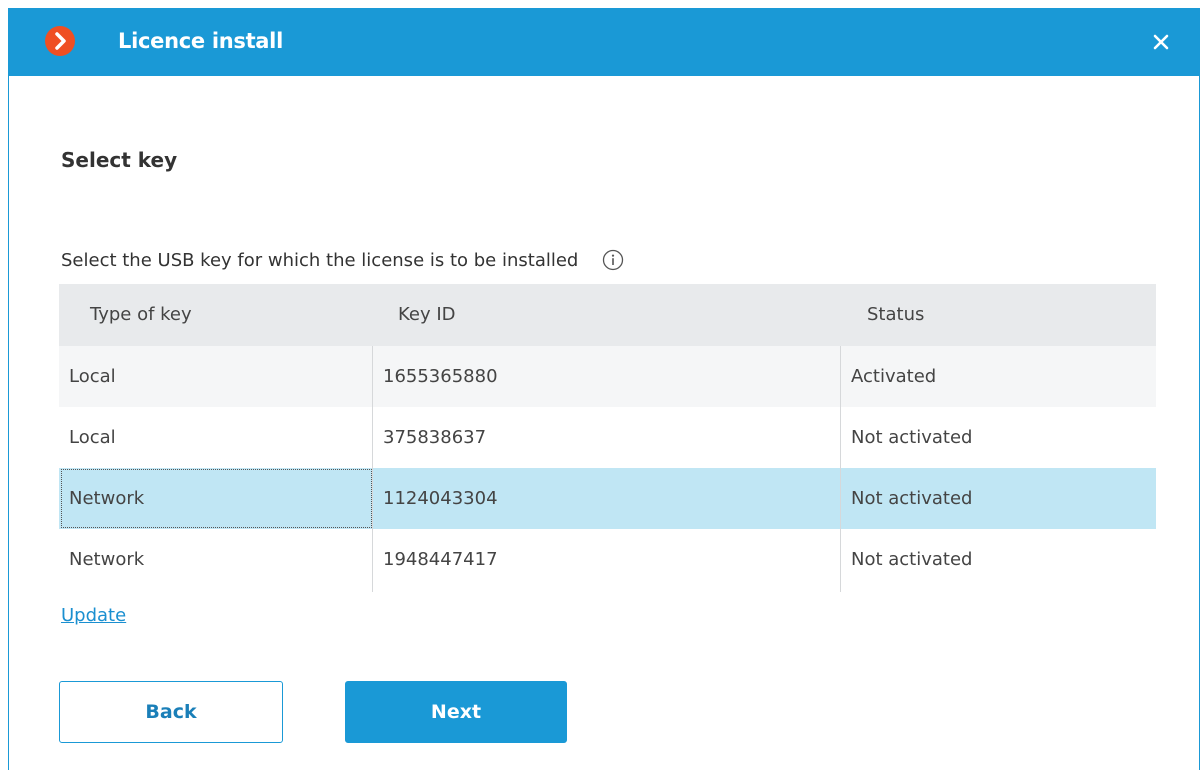 This screenshot has width=1200, height=770. What do you see at coordinates (607, 376) in the screenshot?
I see `table-row: Local 1655365880 Activated` at bounding box center [607, 376].